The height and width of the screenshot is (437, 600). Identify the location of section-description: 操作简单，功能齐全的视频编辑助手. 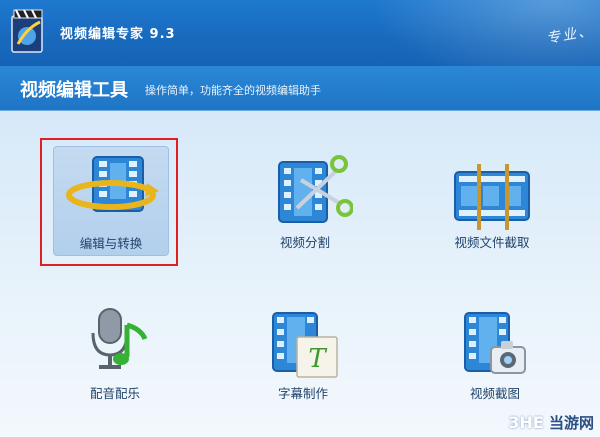
(233, 90).